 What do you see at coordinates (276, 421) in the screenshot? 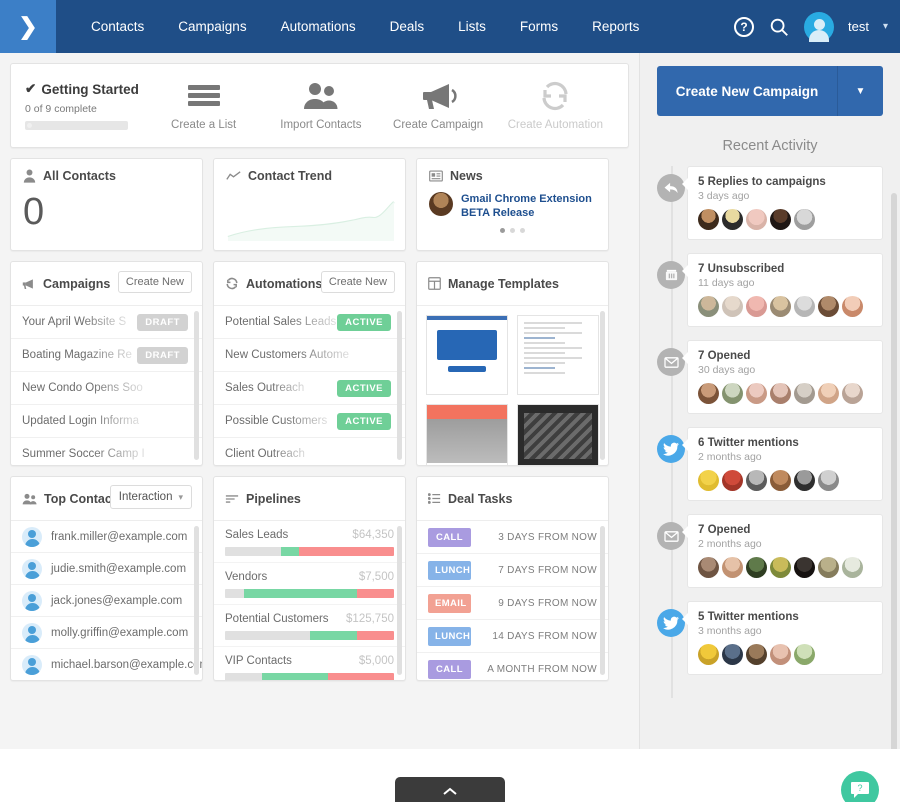
I see `automation-name: Possible Customers` at bounding box center [276, 421].